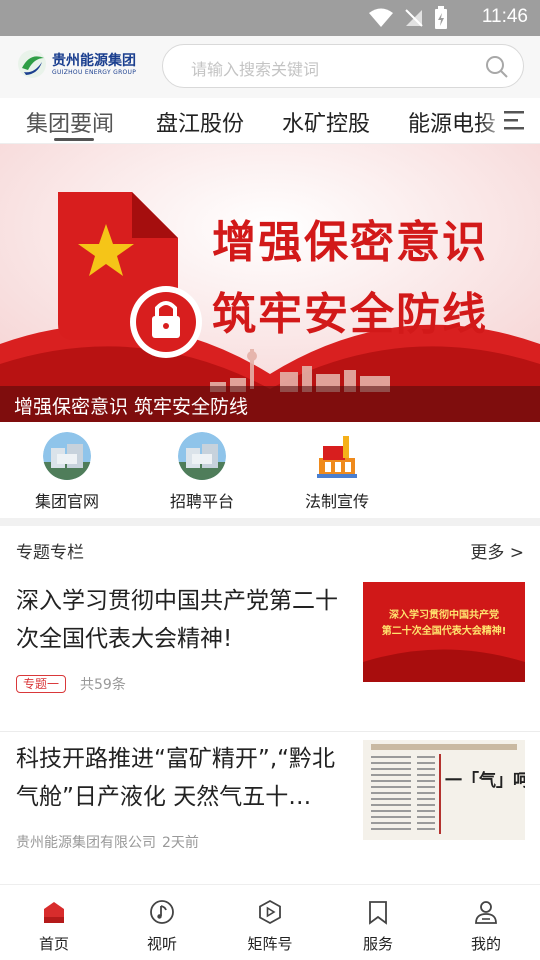  What do you see at coordinates (514, 120) in the screenshot?
I see `menu-icon` at bounding box center [514, 120].